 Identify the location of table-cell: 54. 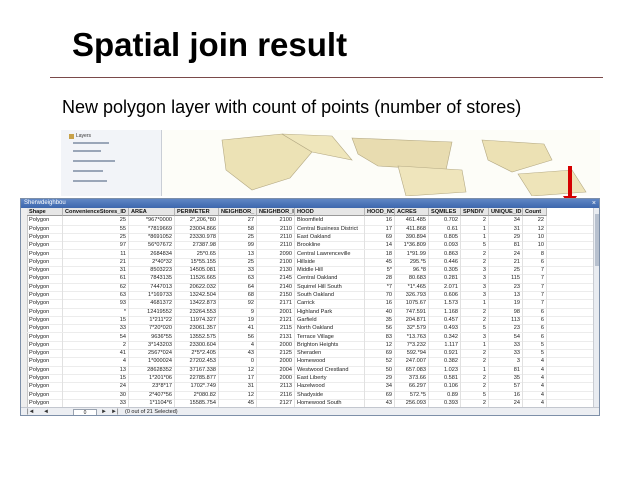
(96, 336).